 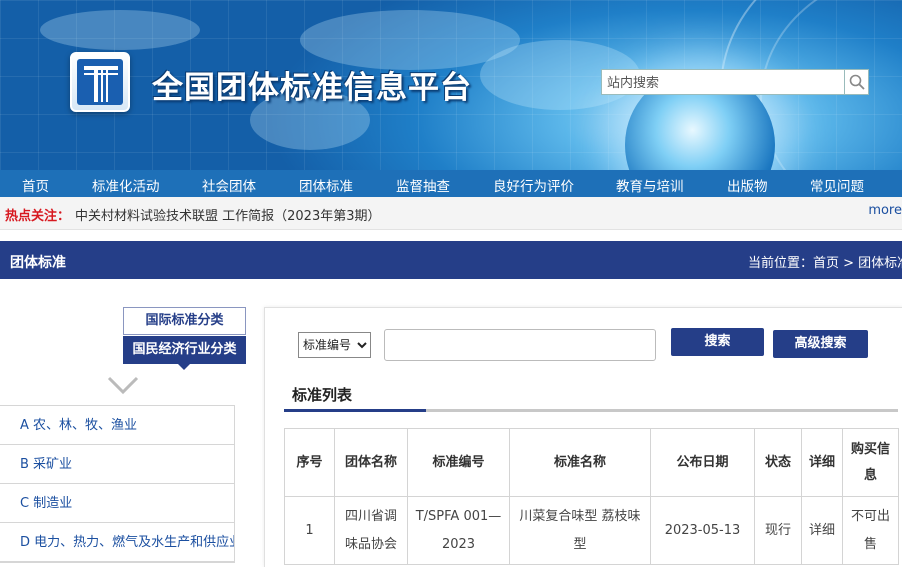 I want to click on col-index-header: 序号, so click(x=309, y=462).